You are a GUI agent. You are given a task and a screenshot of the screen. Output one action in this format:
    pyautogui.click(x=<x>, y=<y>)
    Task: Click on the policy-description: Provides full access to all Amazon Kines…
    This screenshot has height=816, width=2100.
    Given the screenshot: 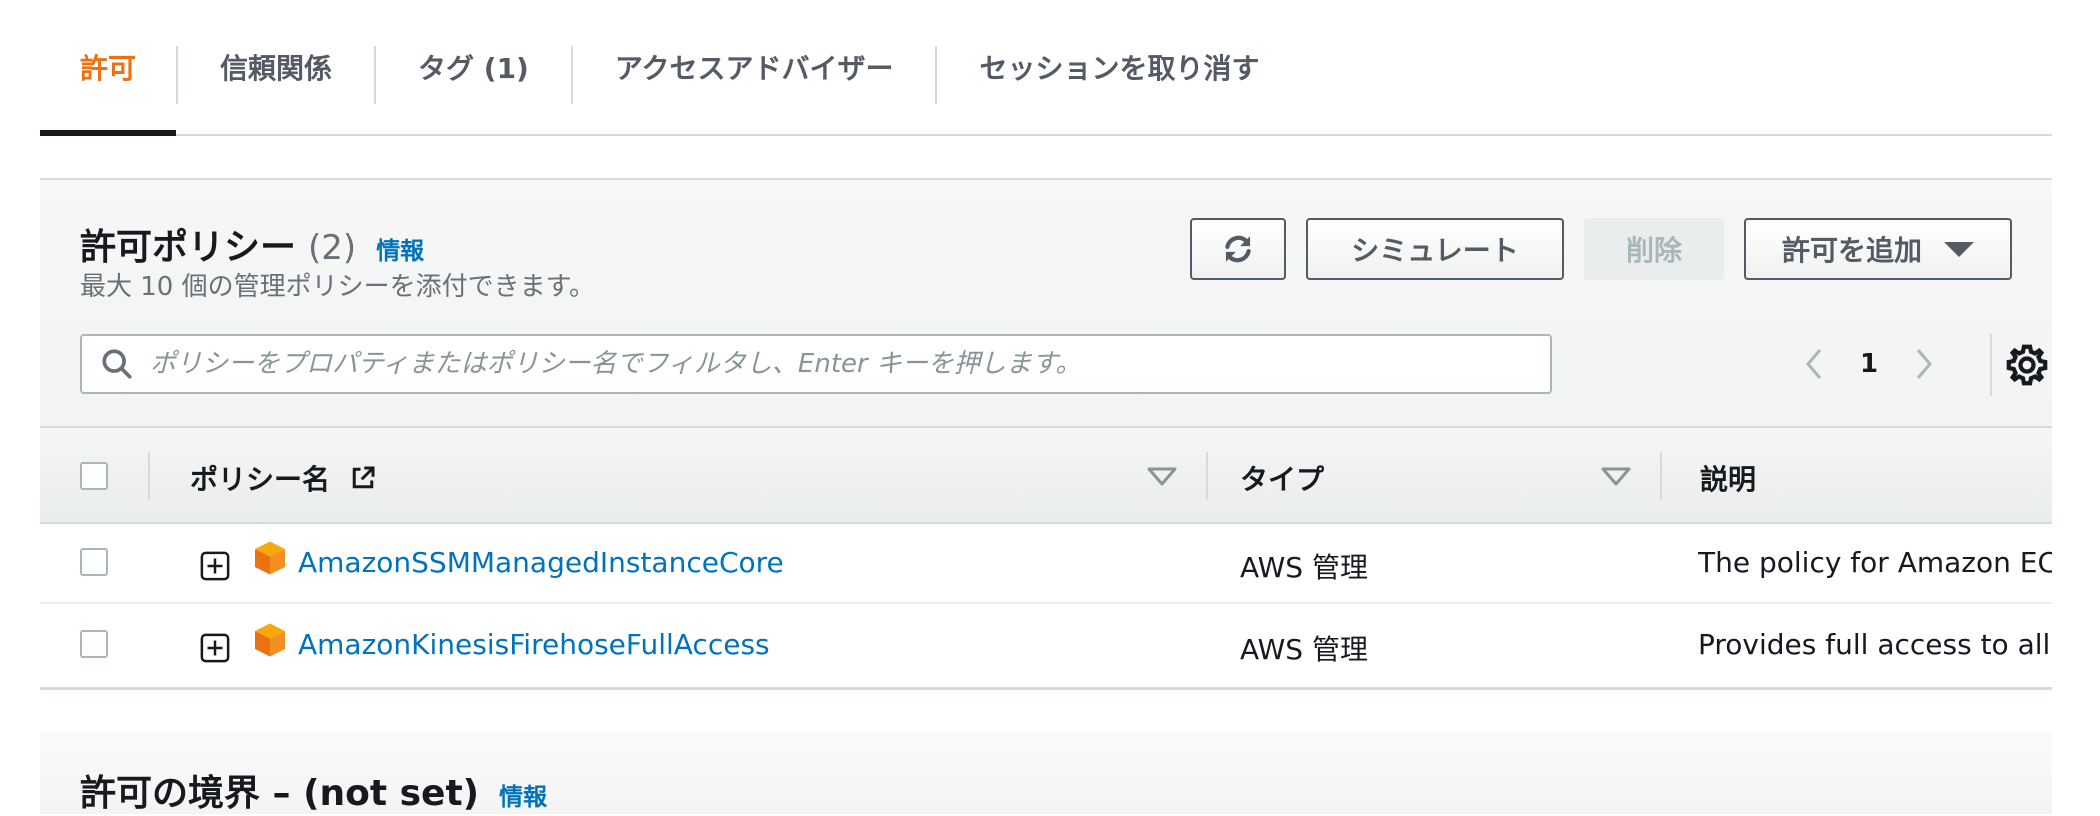 What is the action you would take?
    pyautogui.click(x=1875, y=644)
    